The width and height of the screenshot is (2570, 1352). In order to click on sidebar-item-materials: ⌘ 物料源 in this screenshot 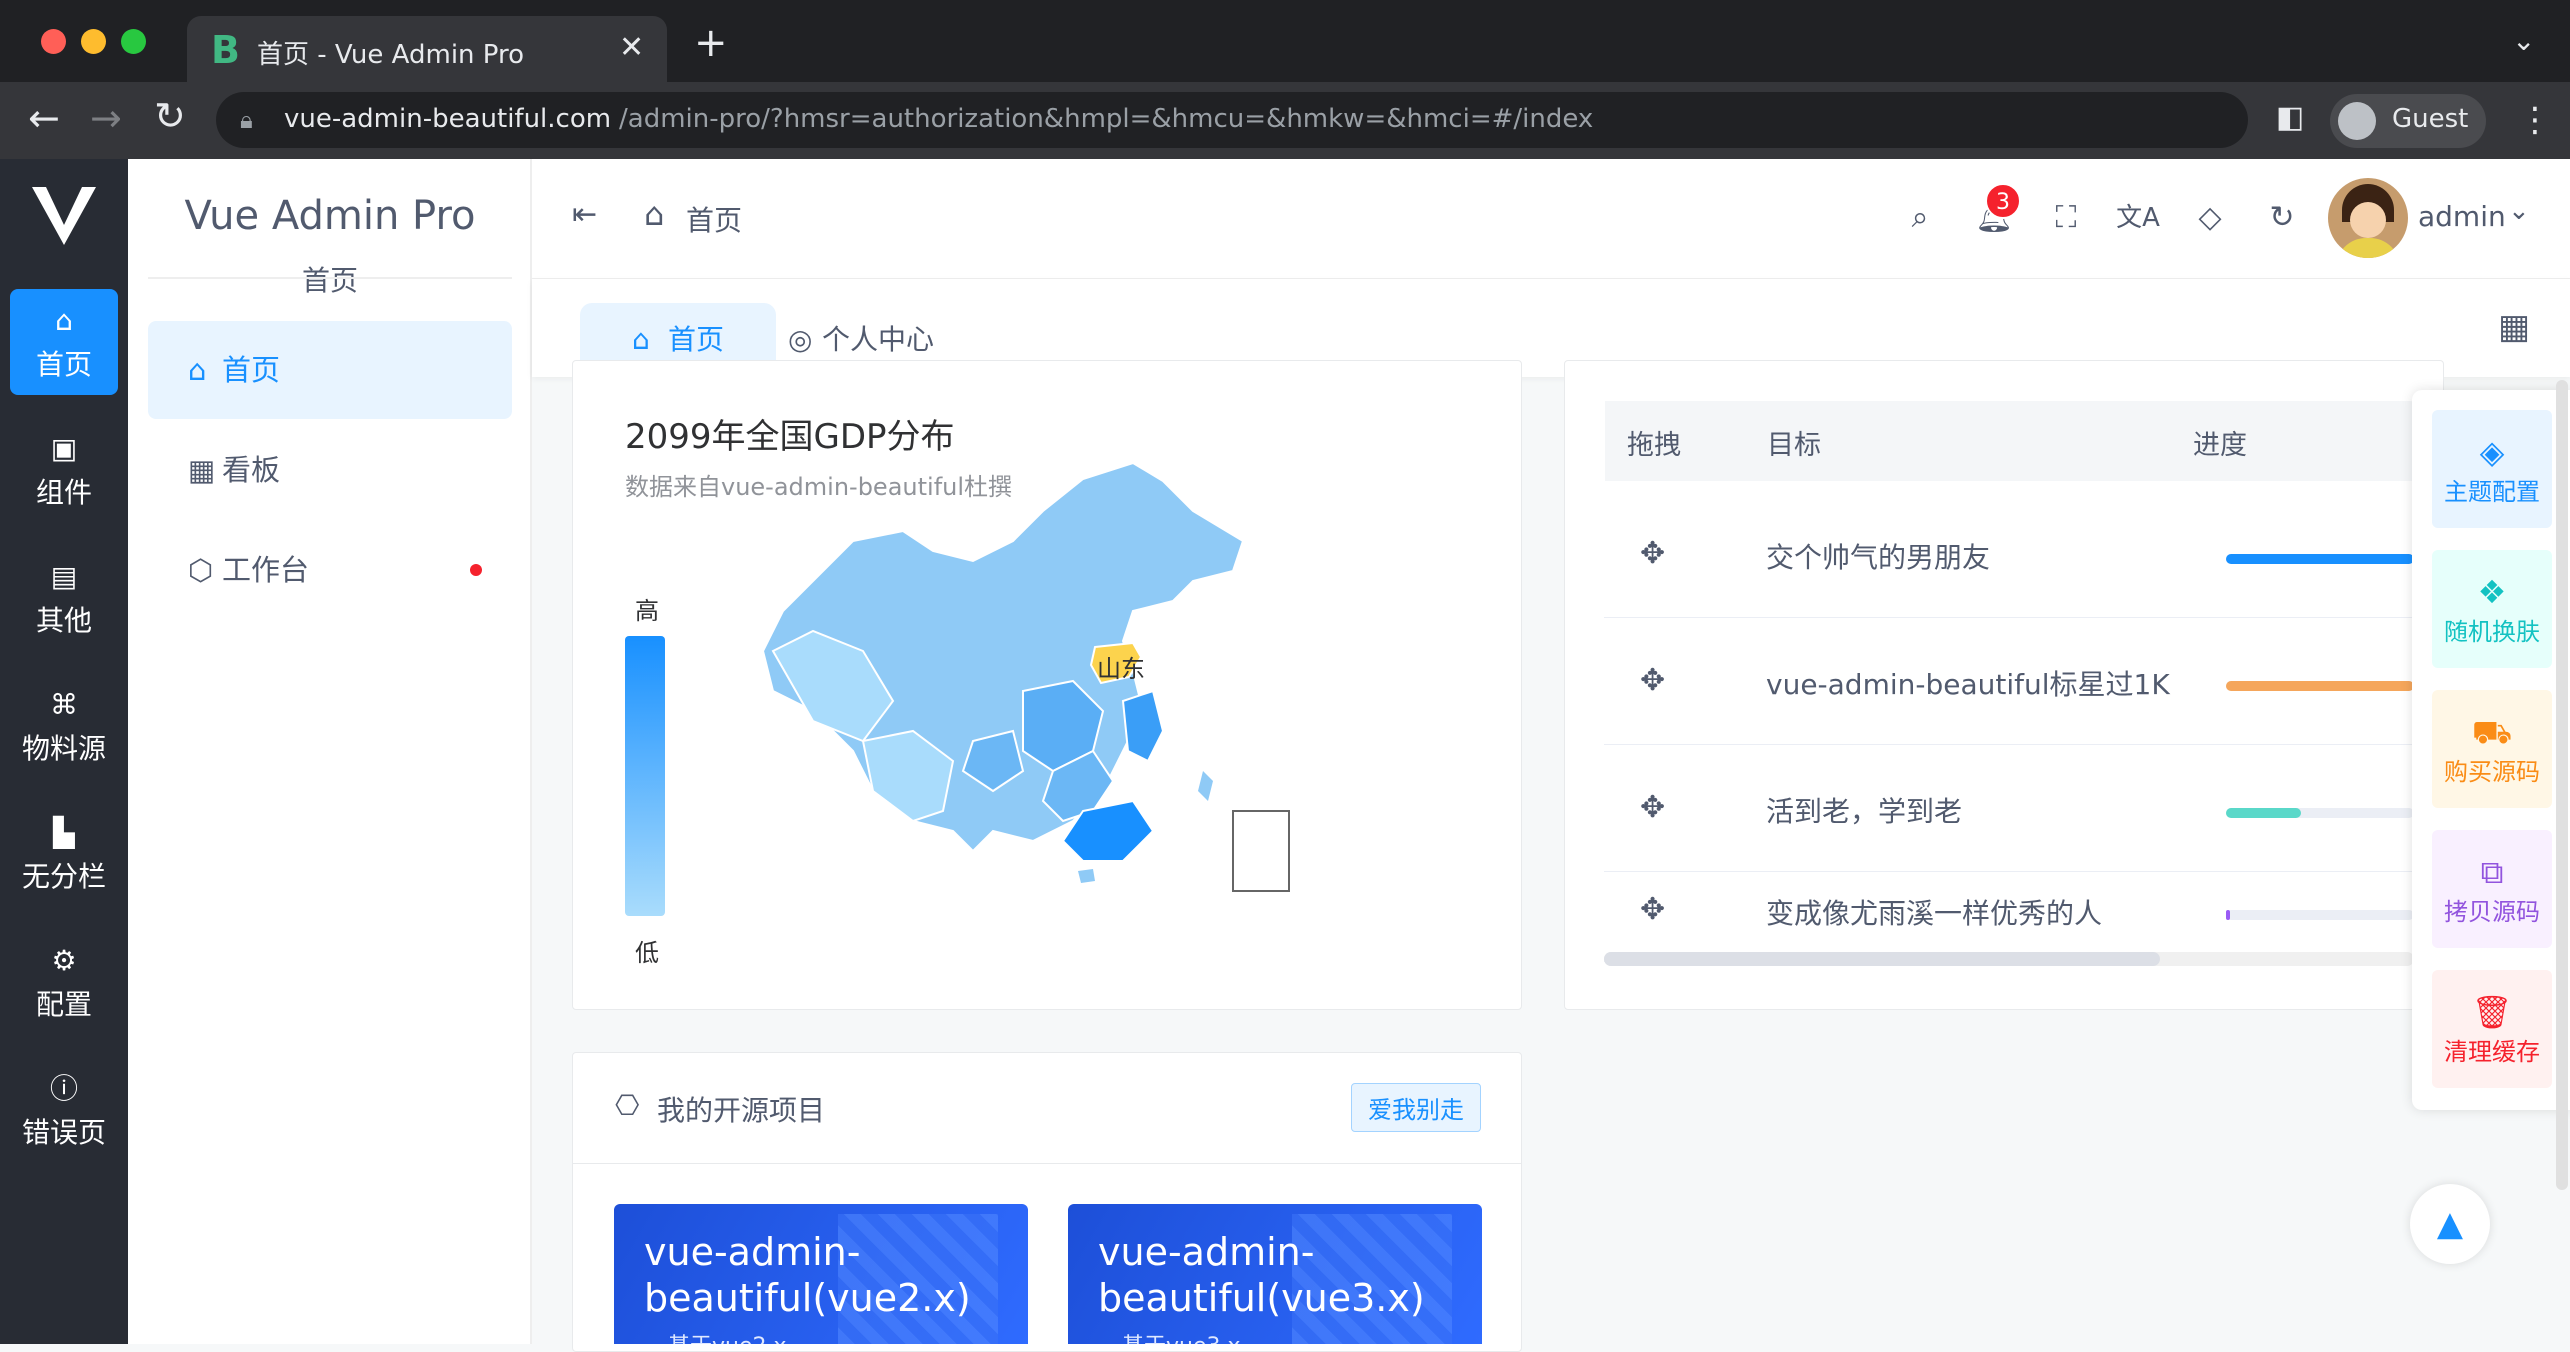, I will do `click(64, 726)`.